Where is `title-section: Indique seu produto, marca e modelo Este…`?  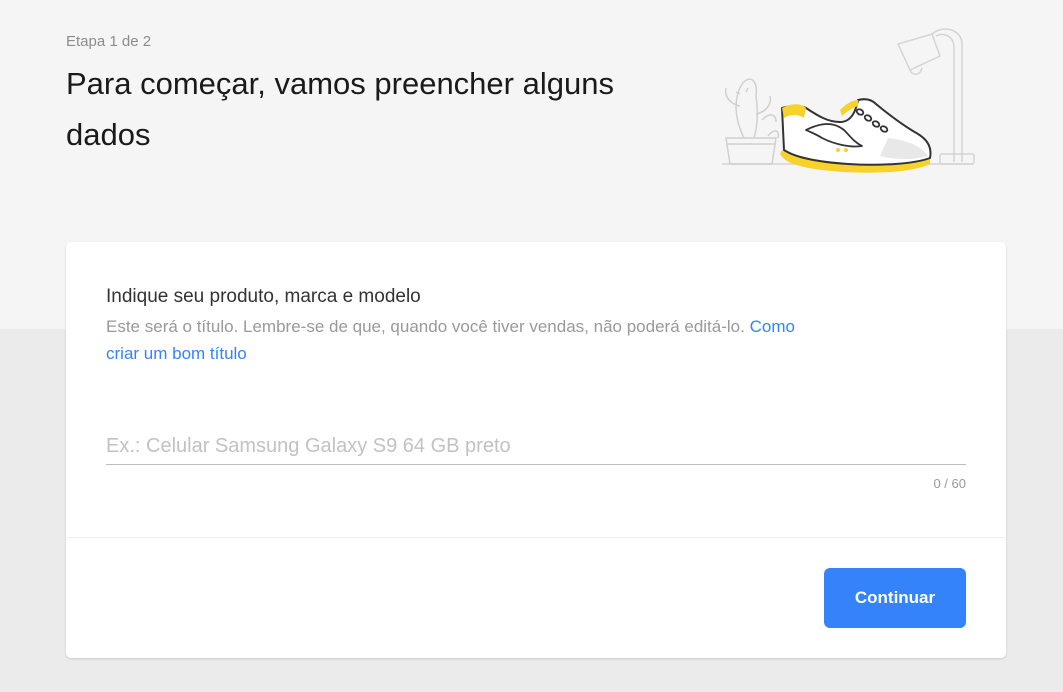 title-section: Indique seu produto, marca e modelo Este… is located at coordinates (536, 326).